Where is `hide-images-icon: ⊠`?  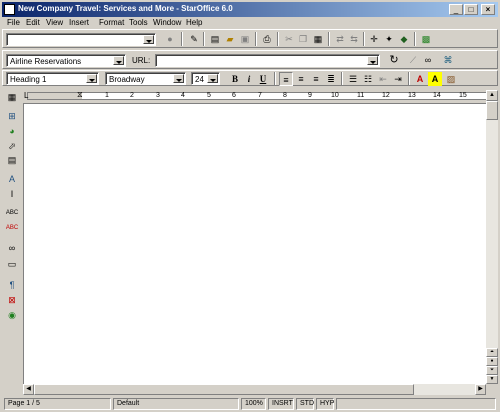 hide-images-icon: ⊠ is located at coordinates (12, 300).